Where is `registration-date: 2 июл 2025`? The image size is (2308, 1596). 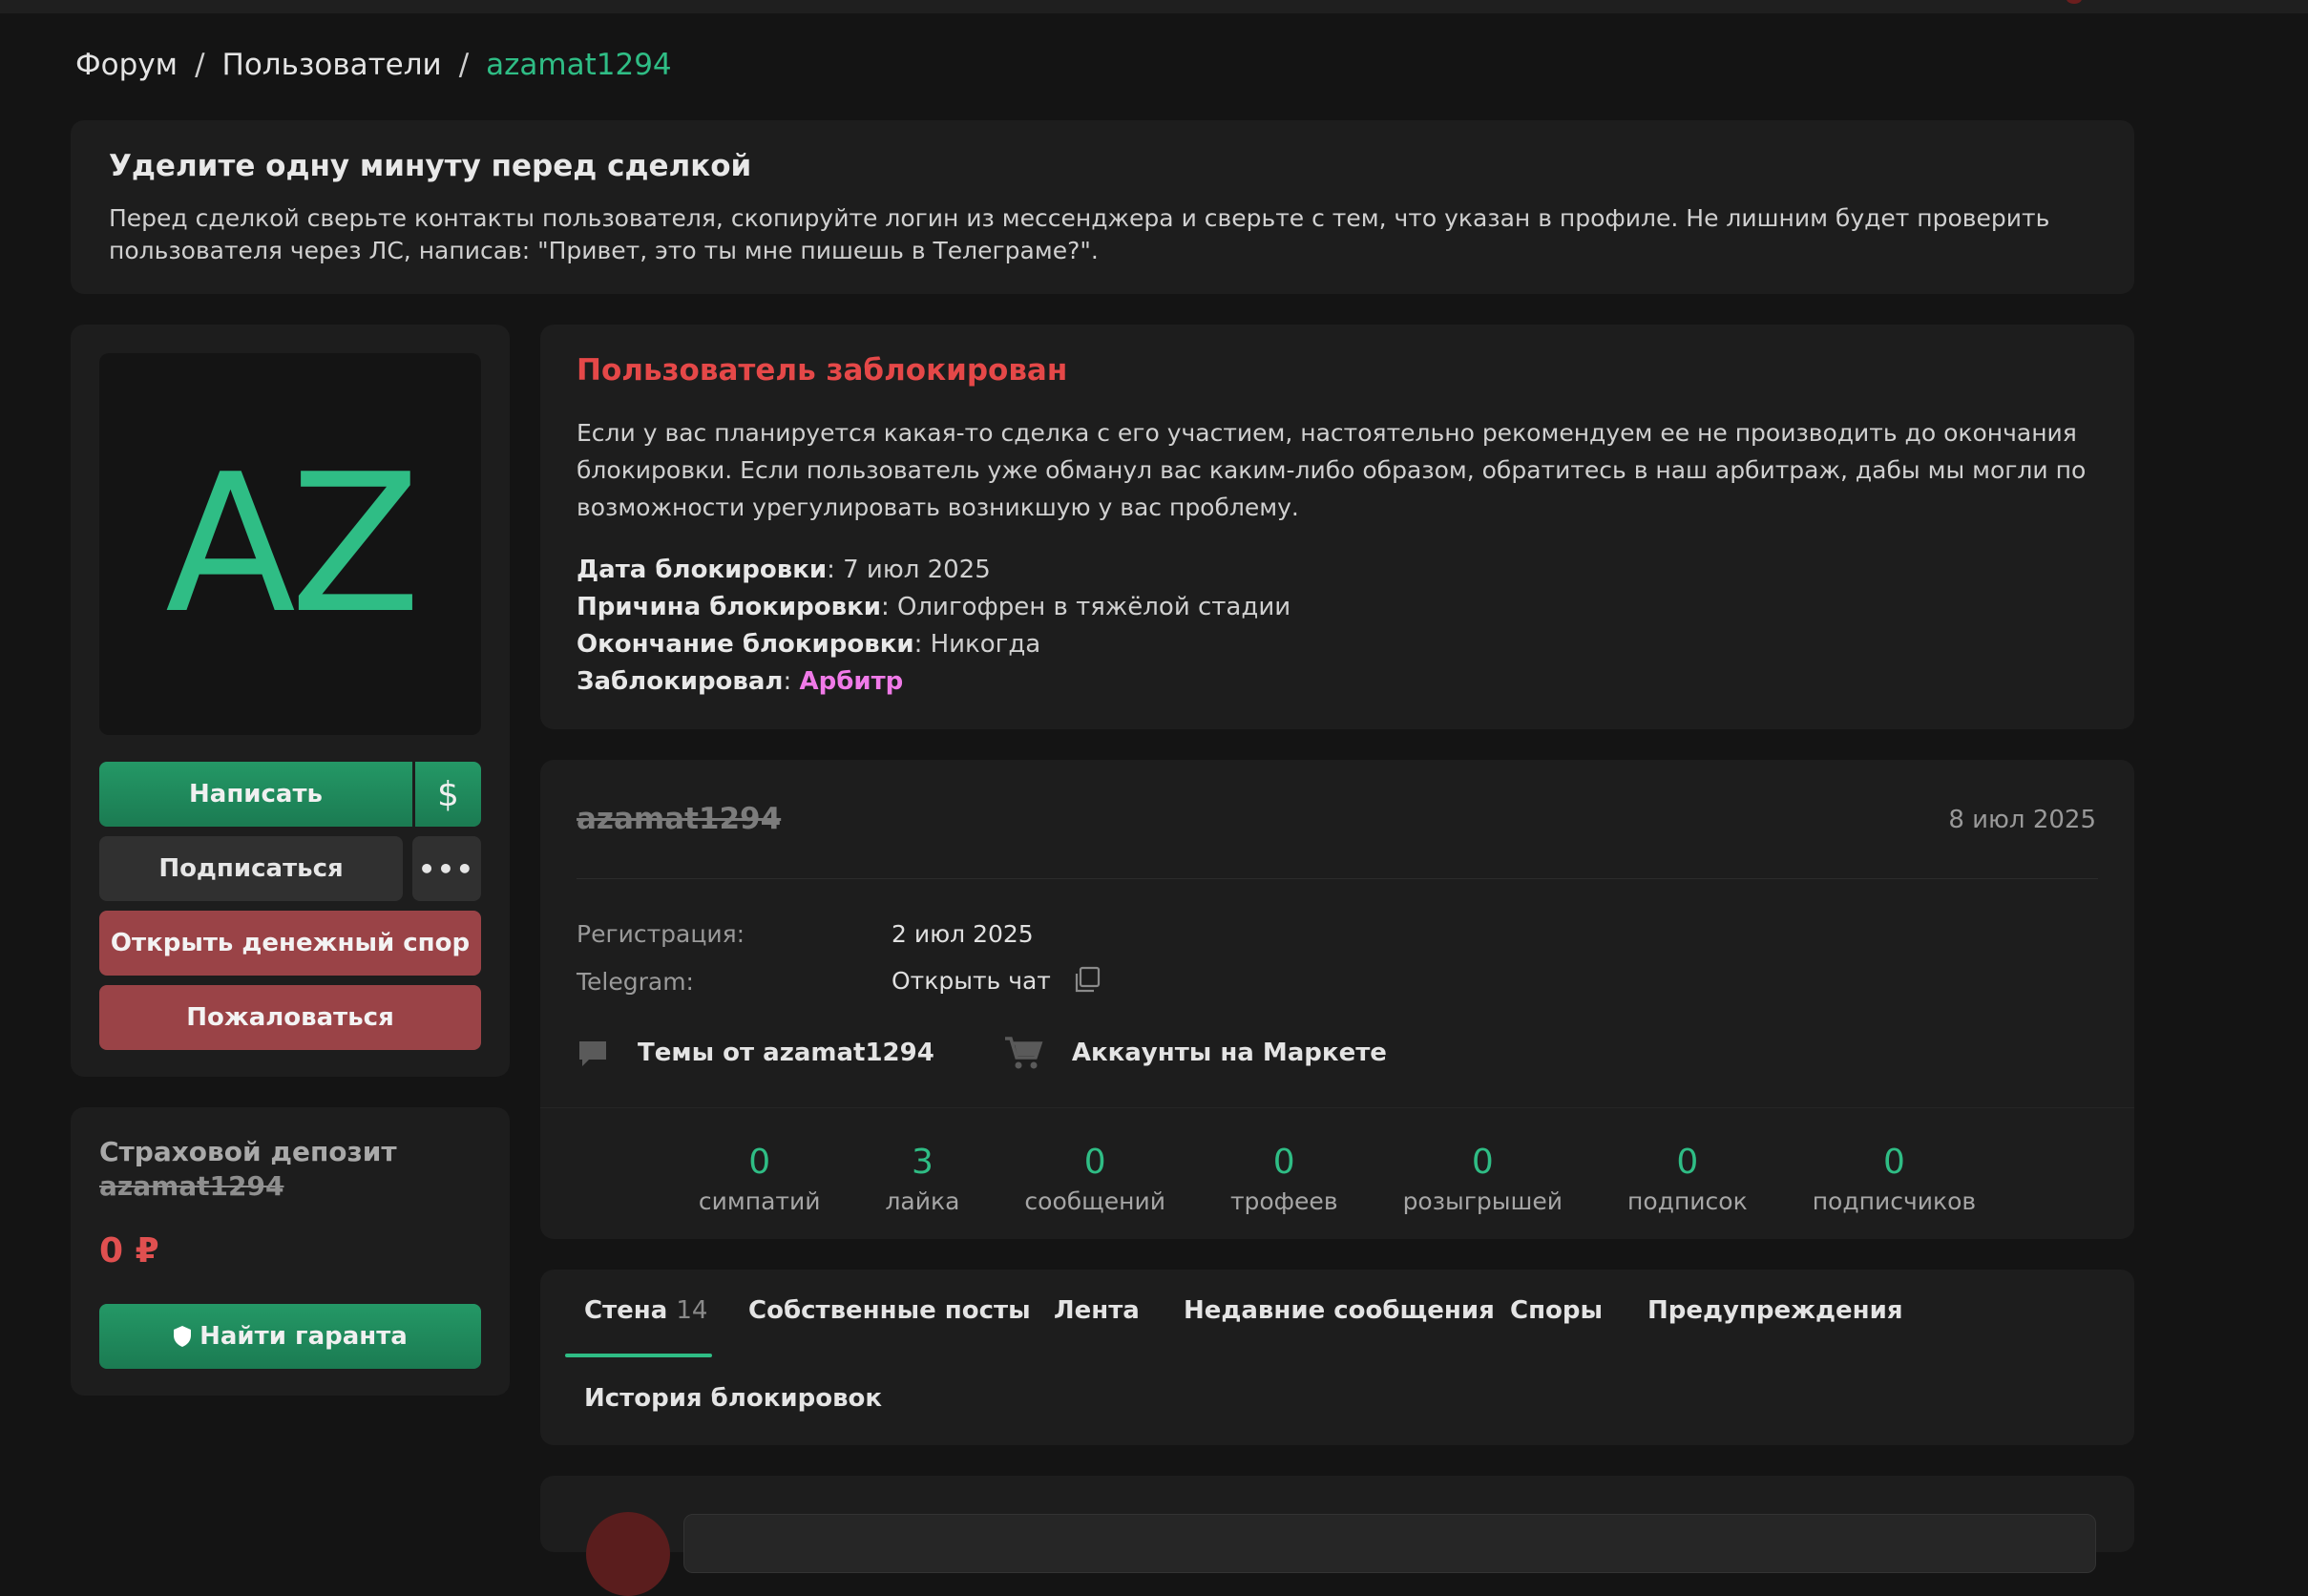
registration-date: 2 июл 2025 is located at coordinates (963, 934).